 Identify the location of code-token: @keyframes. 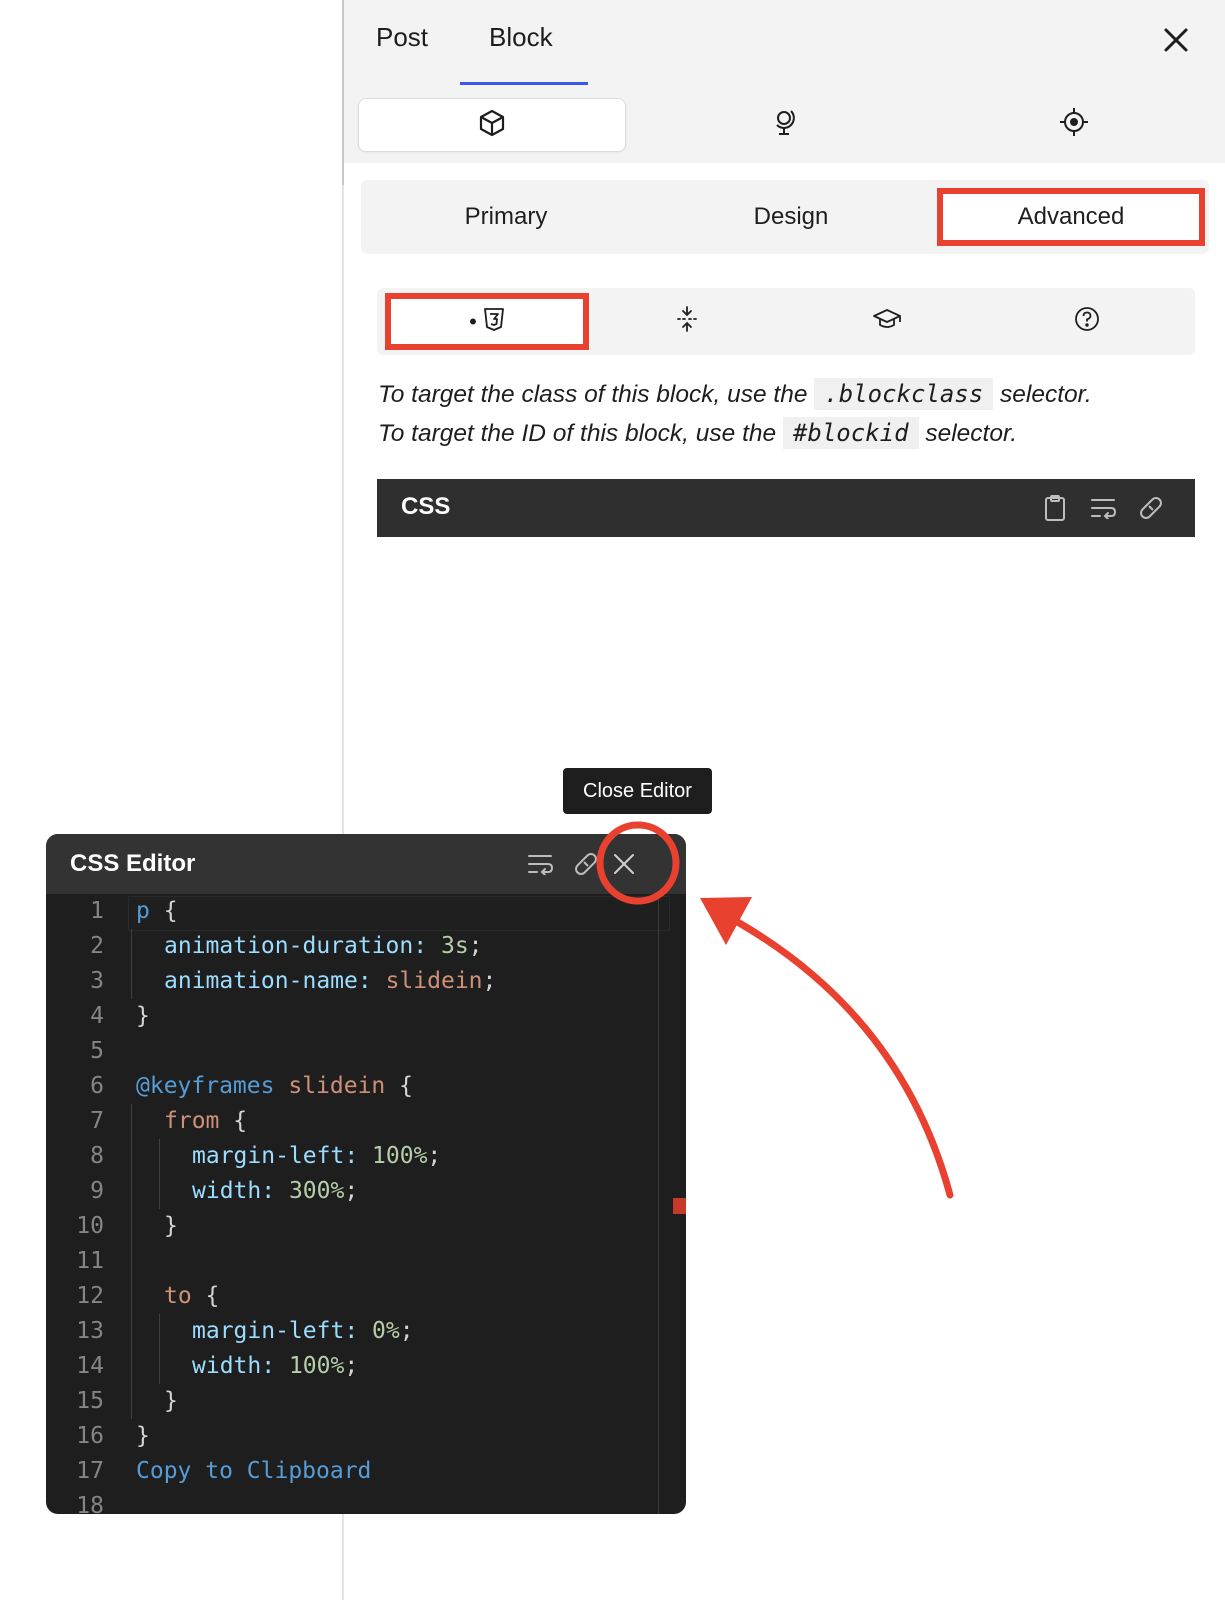
(205, 1086).